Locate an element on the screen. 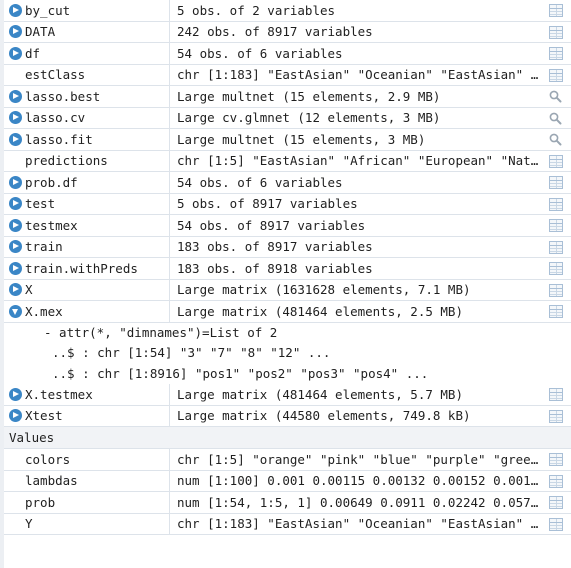 Image resolution: width=571 pixels, height=568 pixels. variable-value: Large matrix (481464 elements, 5.7 MB) is located at coordinates (320, 394).